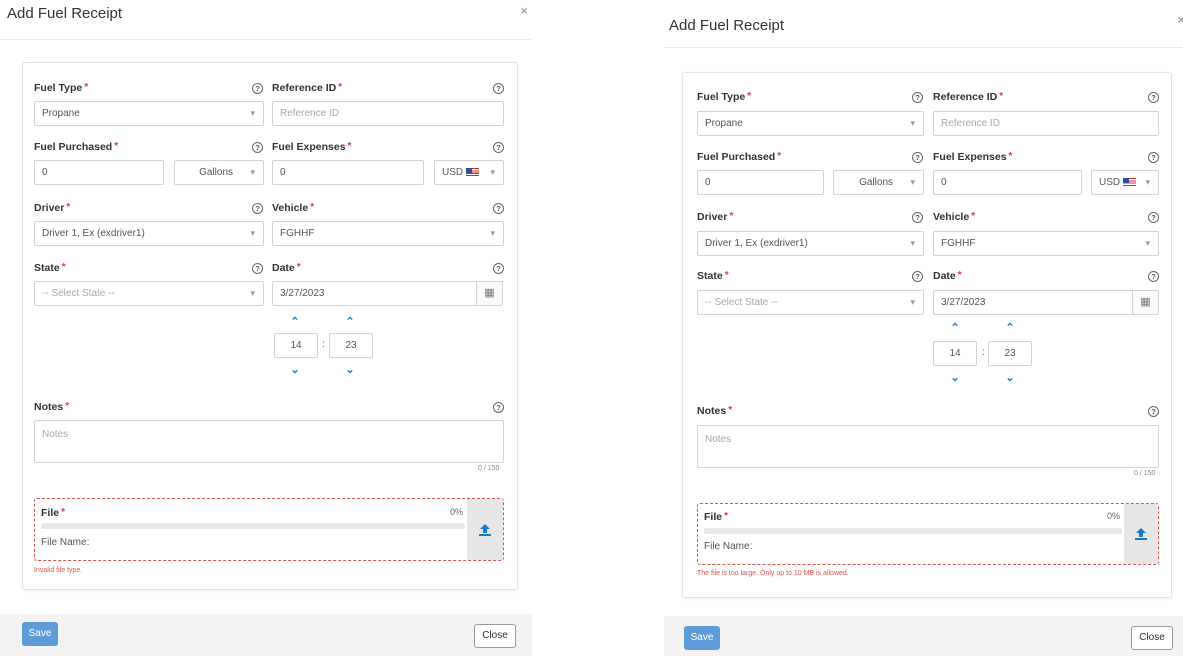 This screenshot has width=1183, height=656. What do you see at coordinates (266, 635) in the screenshot?
I see `modal-footer: Save Close` at bounding box center [266, 635].